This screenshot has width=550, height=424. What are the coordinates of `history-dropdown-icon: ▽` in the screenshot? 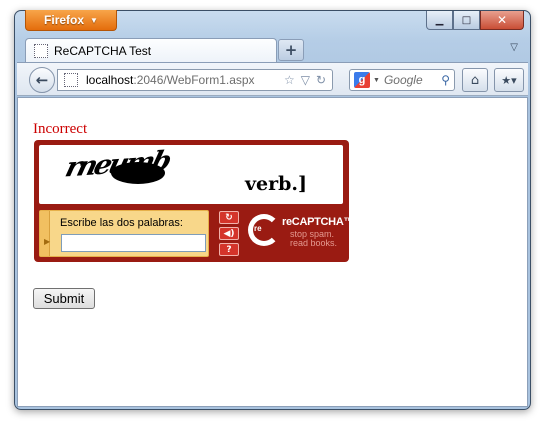 It's located at (305, 80).